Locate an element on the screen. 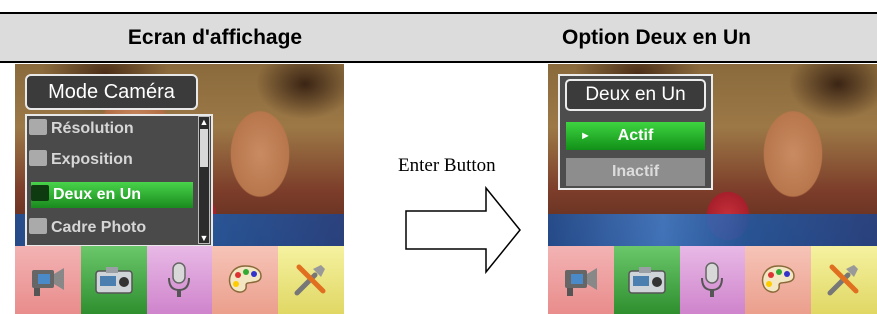  header-title-right: Option Deux en Un is located at coordinates (656, 37).